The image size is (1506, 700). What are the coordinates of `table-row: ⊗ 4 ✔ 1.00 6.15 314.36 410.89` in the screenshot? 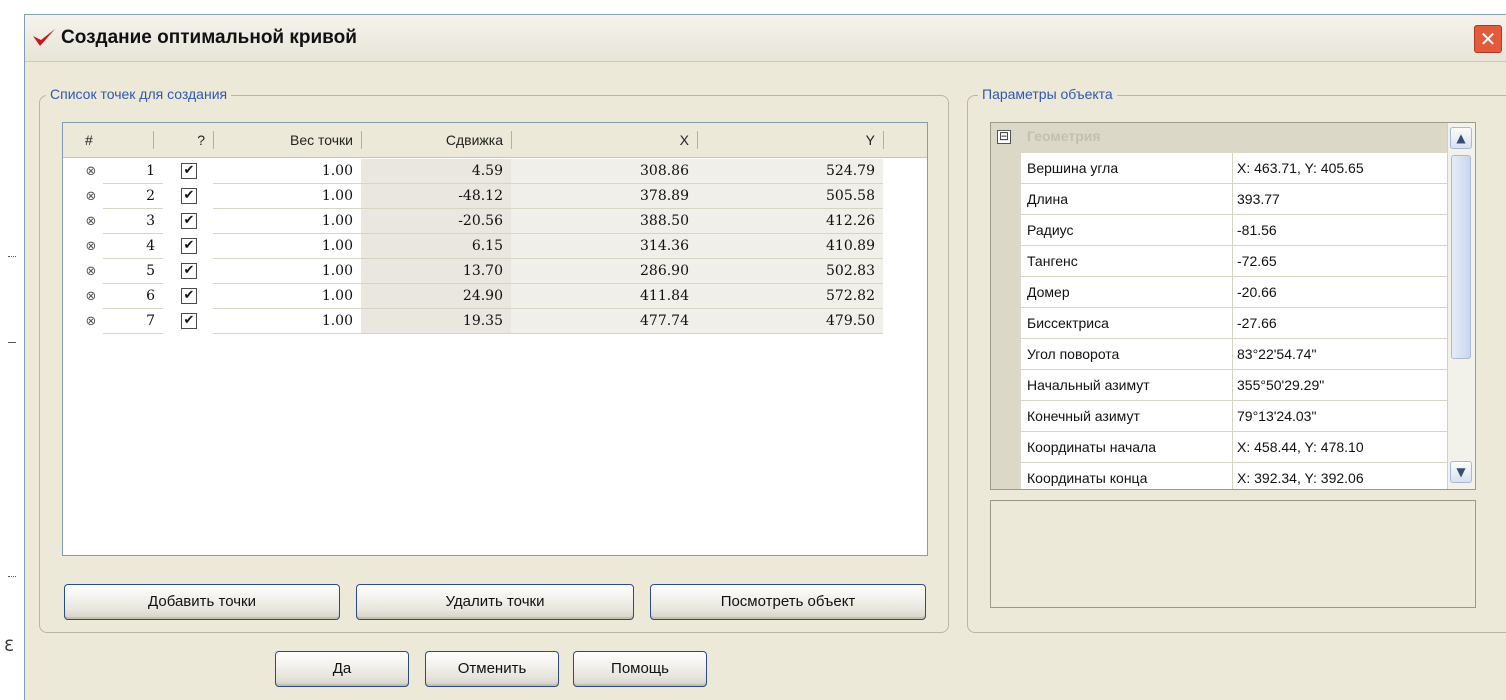 It's located at (473, 246).